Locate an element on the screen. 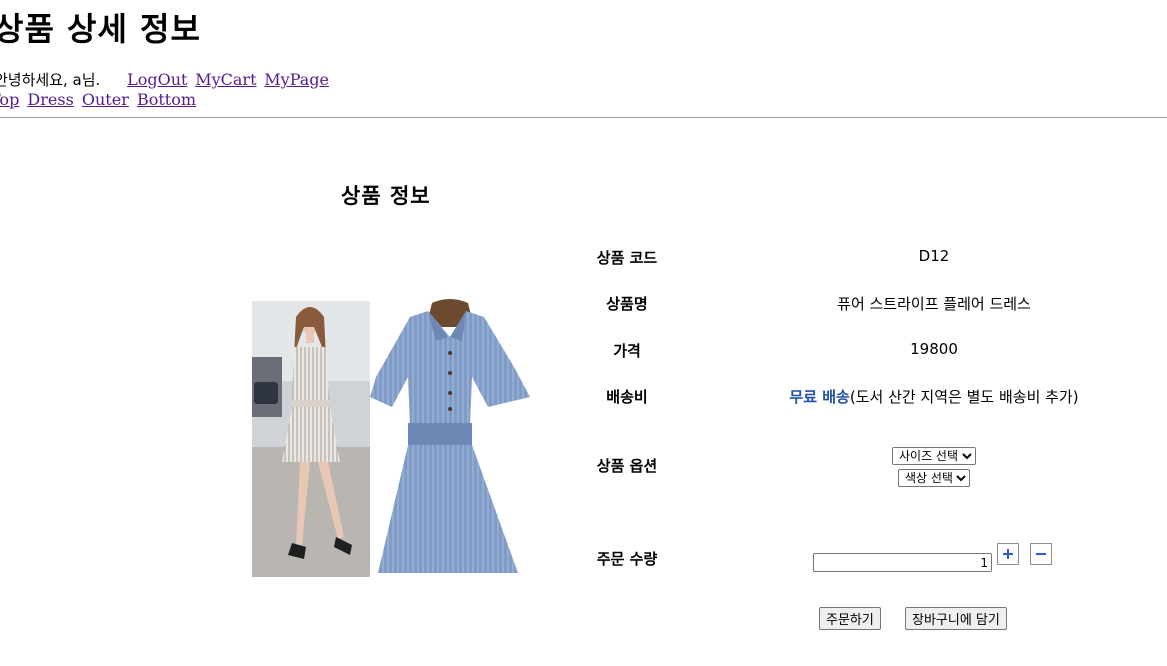 Image resolution: width=1167 pixels, height=666 pixels. category-outer-link: Outer is located at coordinates (105, 99).